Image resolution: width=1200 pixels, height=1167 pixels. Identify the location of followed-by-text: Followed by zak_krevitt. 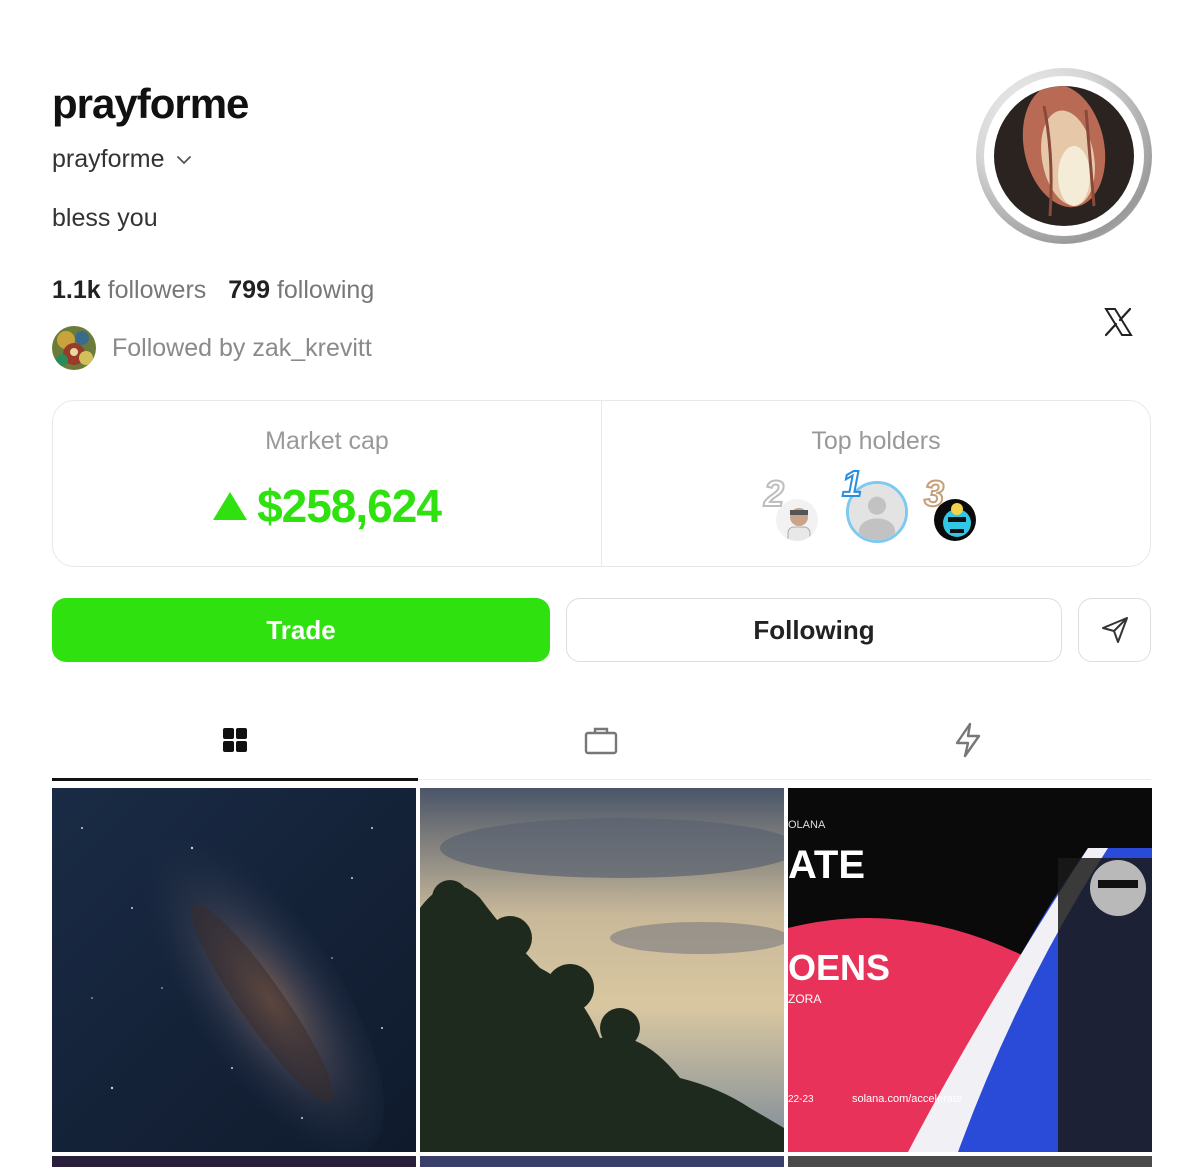
(242, 347).